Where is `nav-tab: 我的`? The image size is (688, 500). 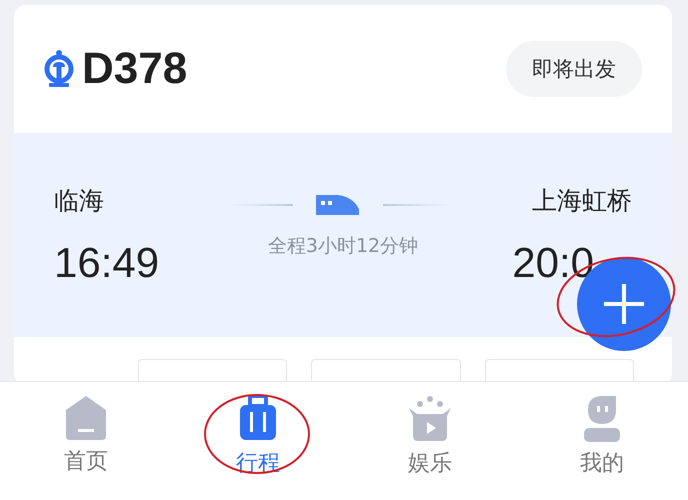 nav-tab: 我的 is located at coordinates (602, 441).